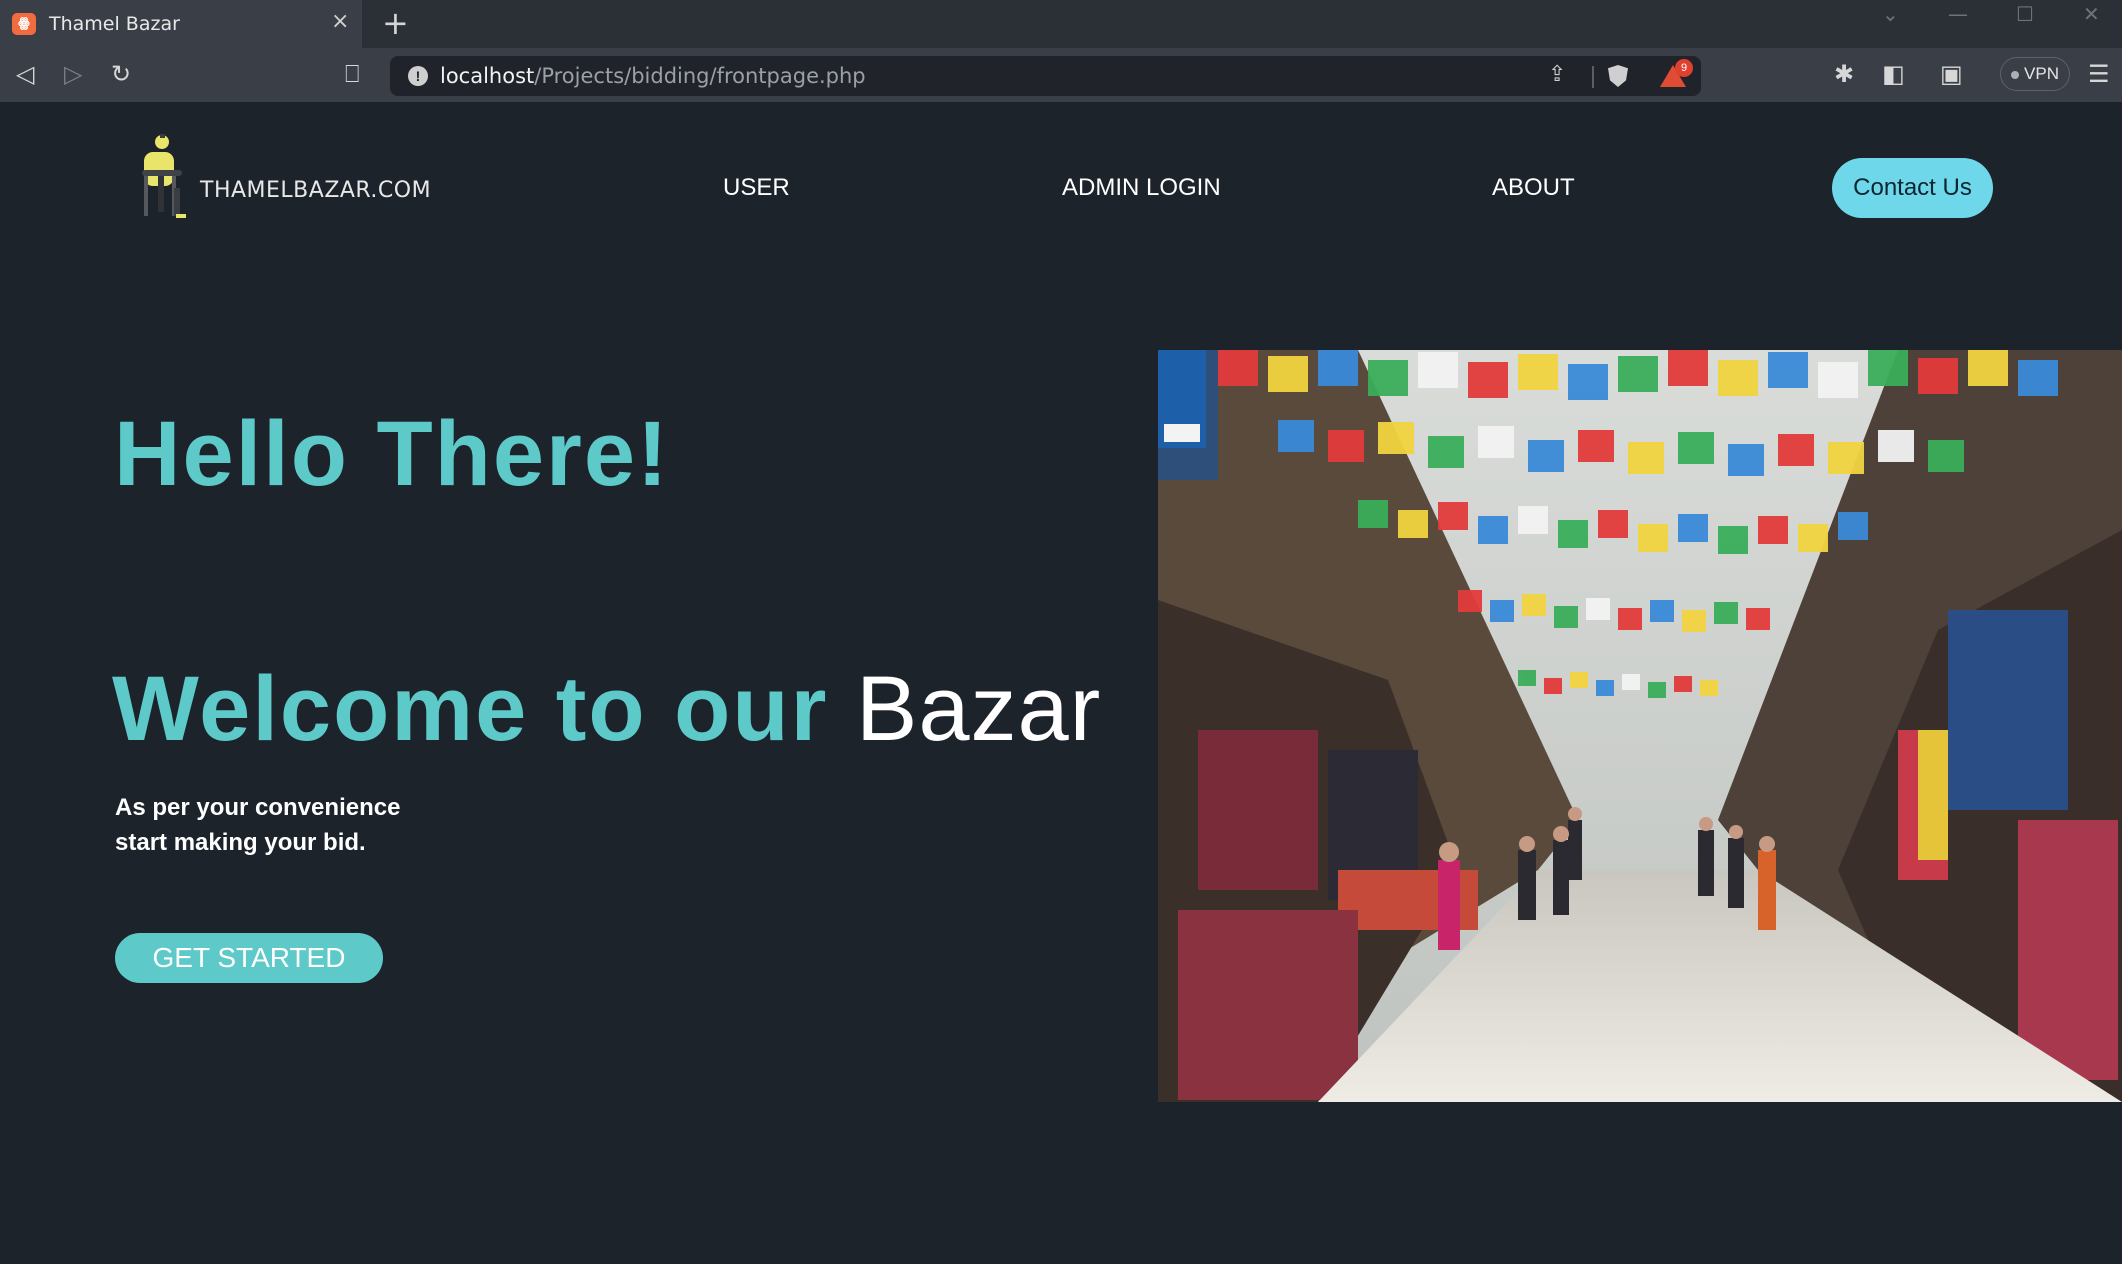 This screenshot has height=1264, width=2122. What do you see at coordinates (2099, 74) in the screenshot?
I see `menu-icon: ☰` at bounding box center [2099, 74].